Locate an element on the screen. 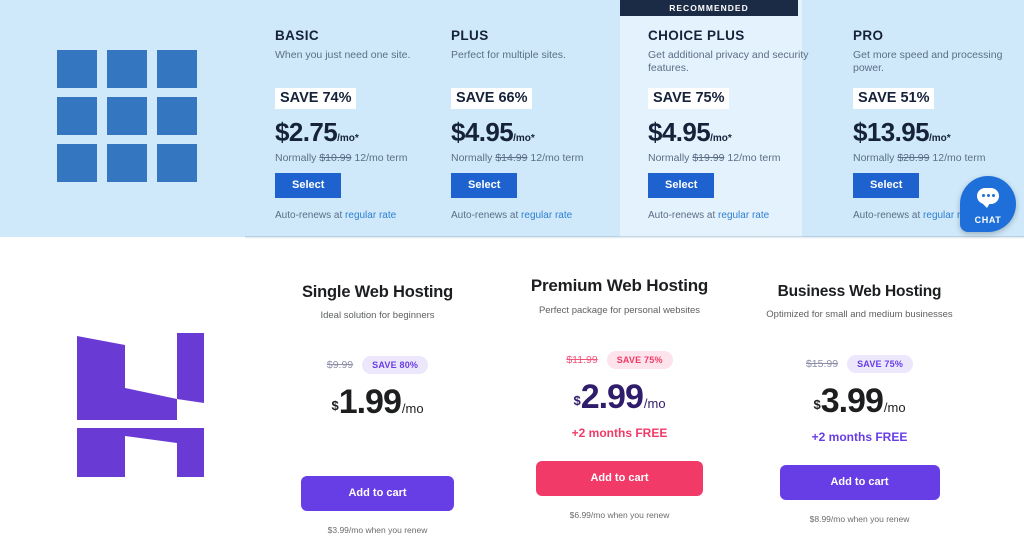  card-save-row: $9.99 SAVE 80% is located at coordinates (377, 365).